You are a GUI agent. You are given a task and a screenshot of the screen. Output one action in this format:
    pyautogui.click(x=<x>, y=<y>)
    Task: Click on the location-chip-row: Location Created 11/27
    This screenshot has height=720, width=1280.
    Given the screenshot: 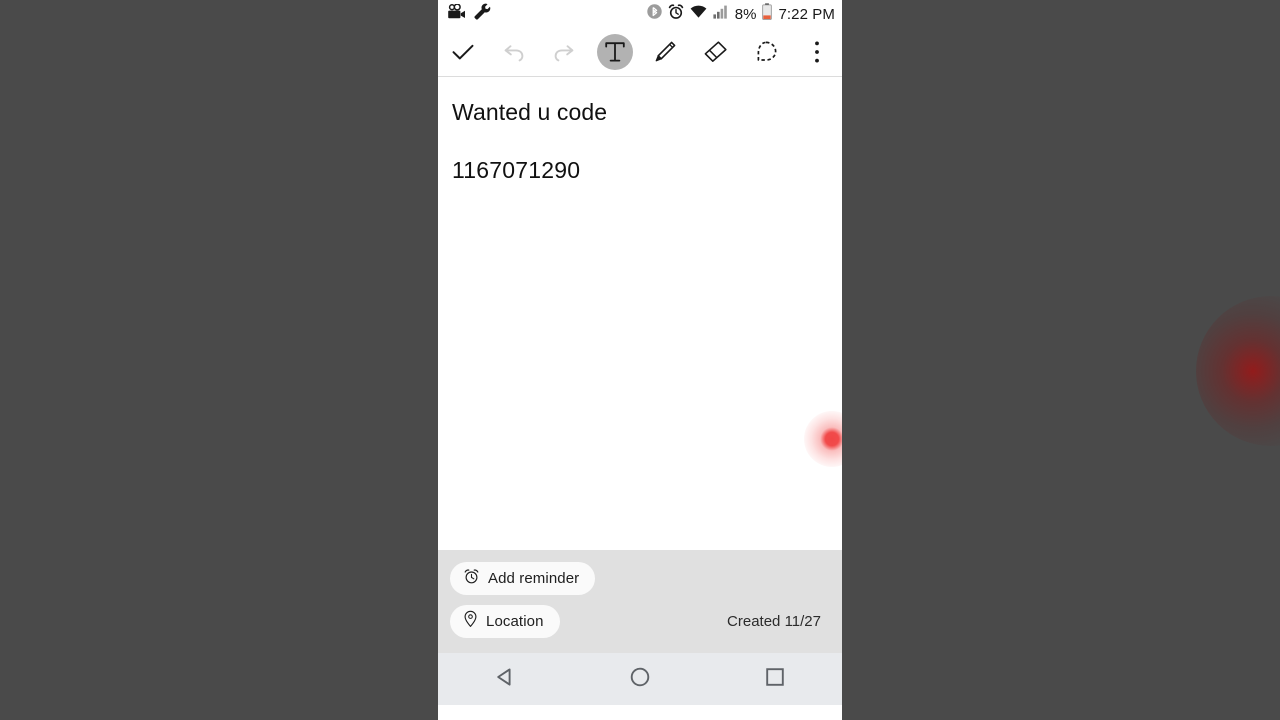 What is the action you would take?
    pyautogui.click(x=639, y=621)
    